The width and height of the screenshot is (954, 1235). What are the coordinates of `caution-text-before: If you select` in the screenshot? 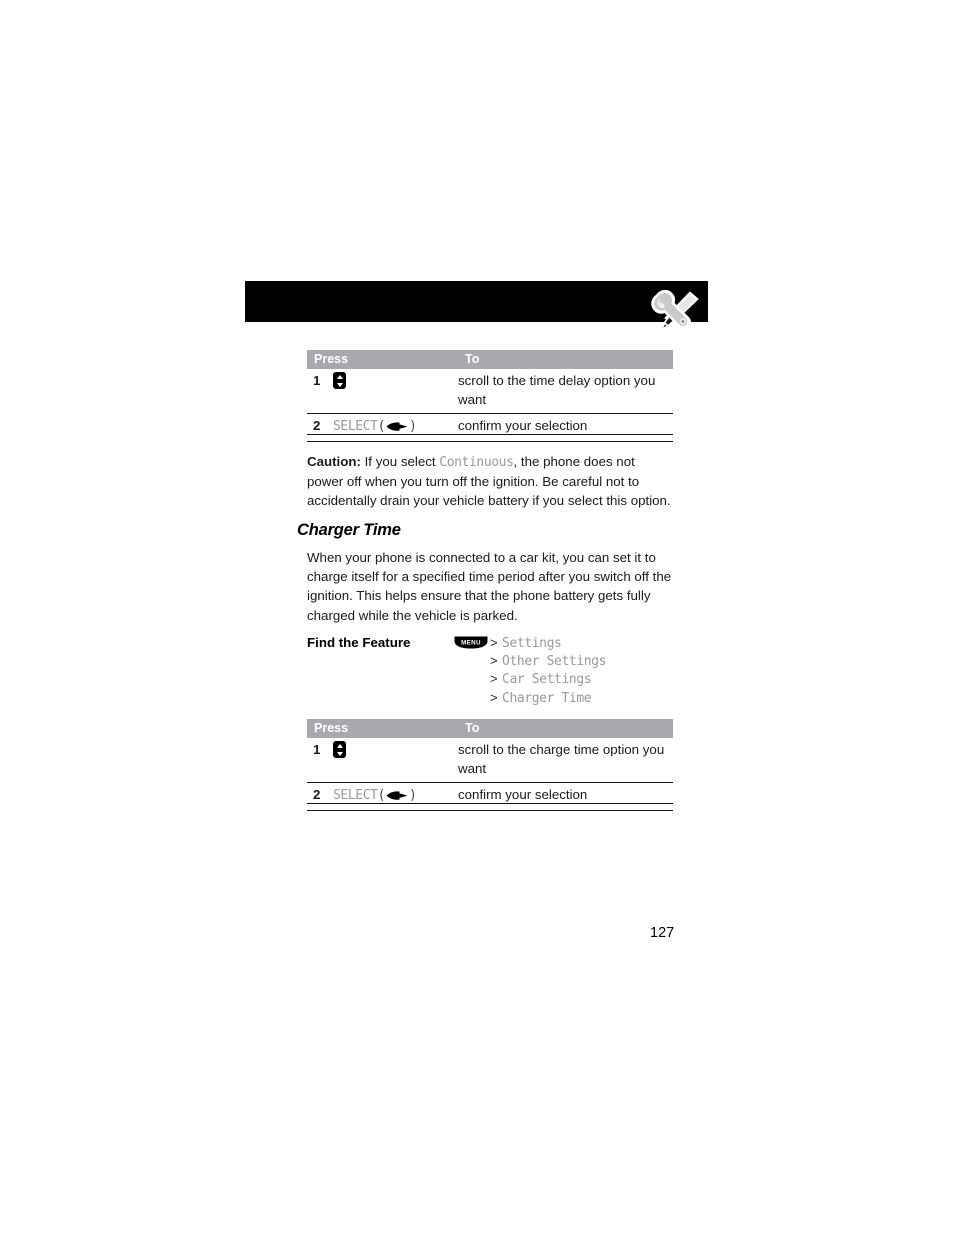 It's located at (400, 461).